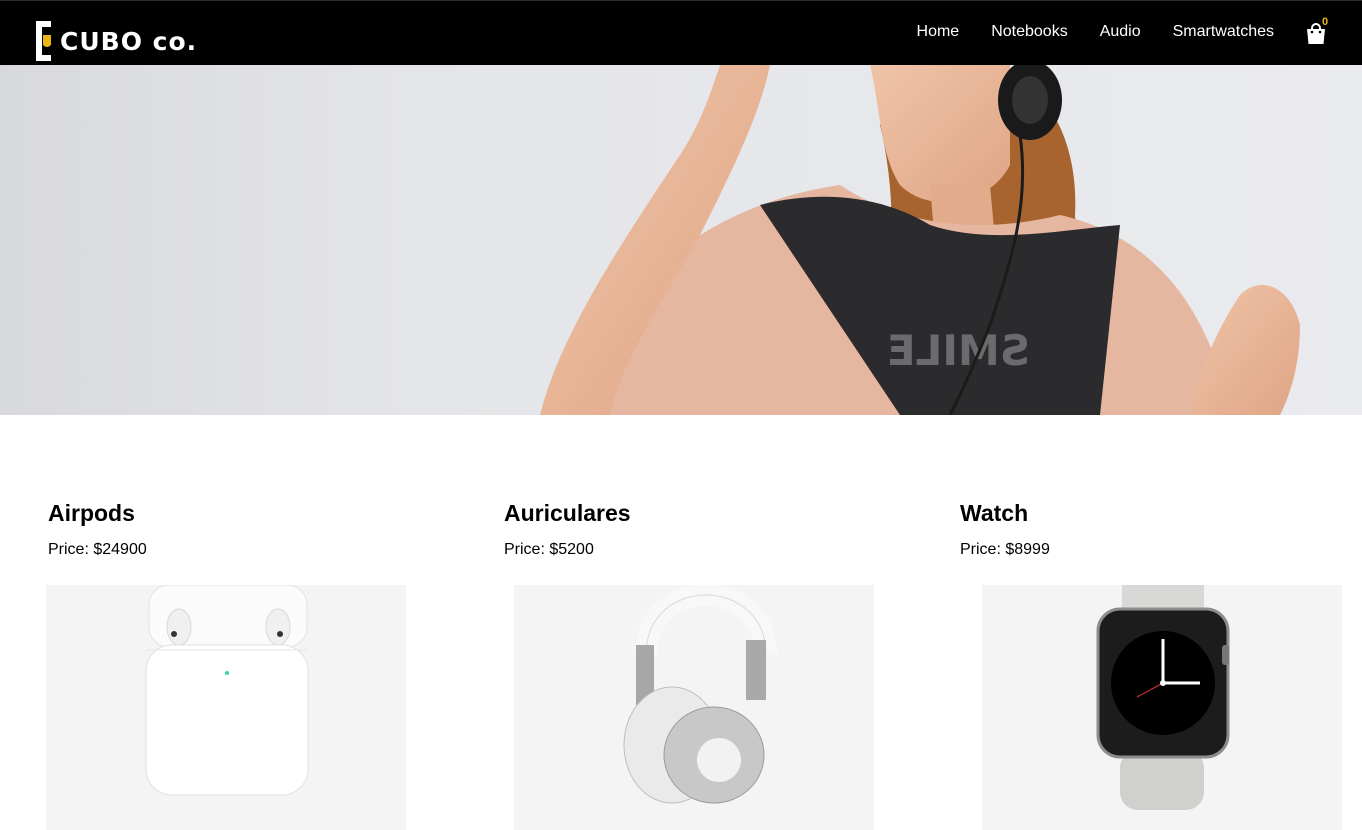 The image size is (1362, 830). I want to click on nav-link-notebooks: Notebooks, so click(1029, 32).